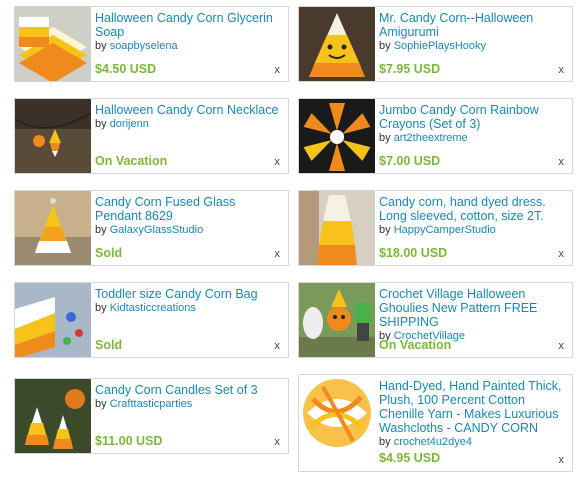 This screenshot has height=486, width=587. I want to click on listing-title-text: Mr. Candy Corn--Halloween Amigurumi, so click(456, 25).